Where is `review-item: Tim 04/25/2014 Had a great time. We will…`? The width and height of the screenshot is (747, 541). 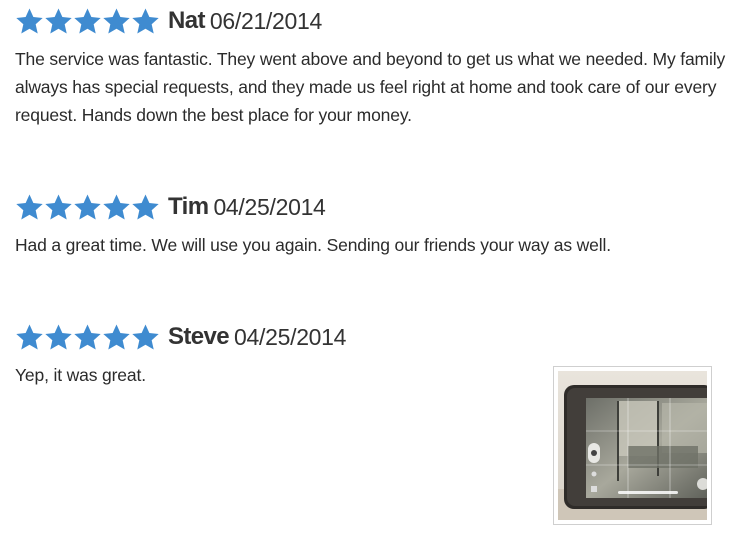 review-item: Tim 04/25/2014 Had a great time. We will… is located at coordinates (372, 224).